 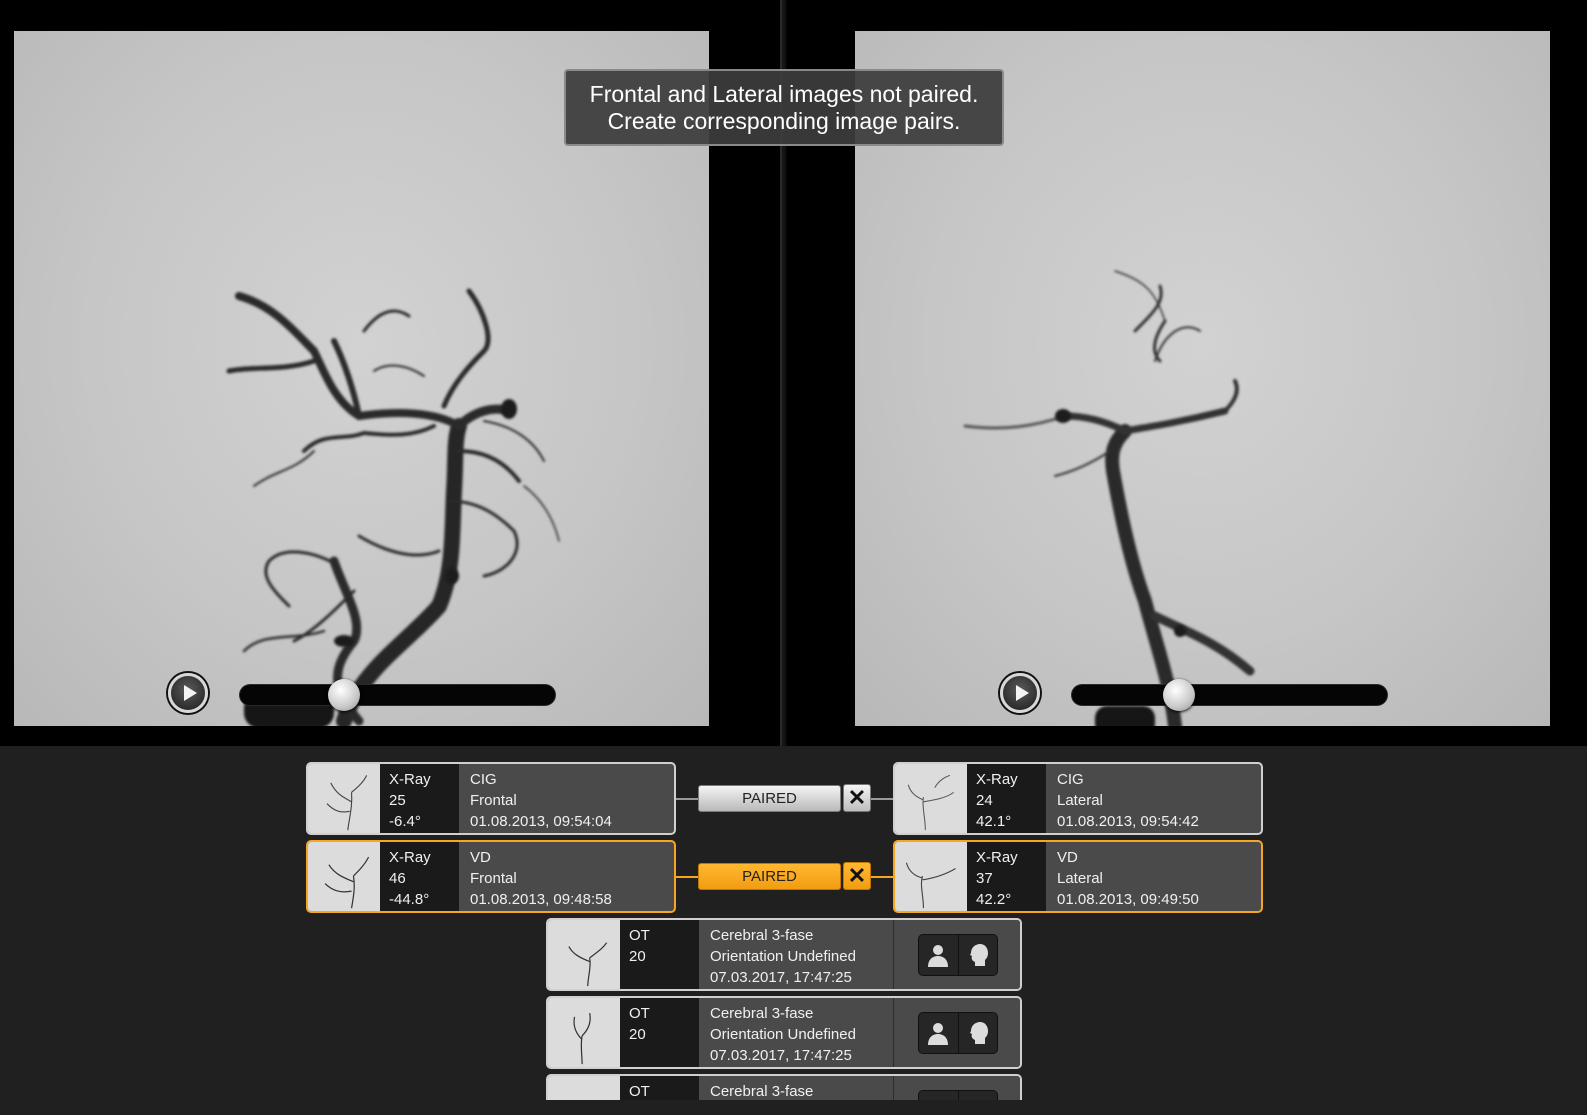 What do you see at coordinates (397, 695) in the screenshot?
I see `frontal-frame-slider` at bounding box center [397, 695].